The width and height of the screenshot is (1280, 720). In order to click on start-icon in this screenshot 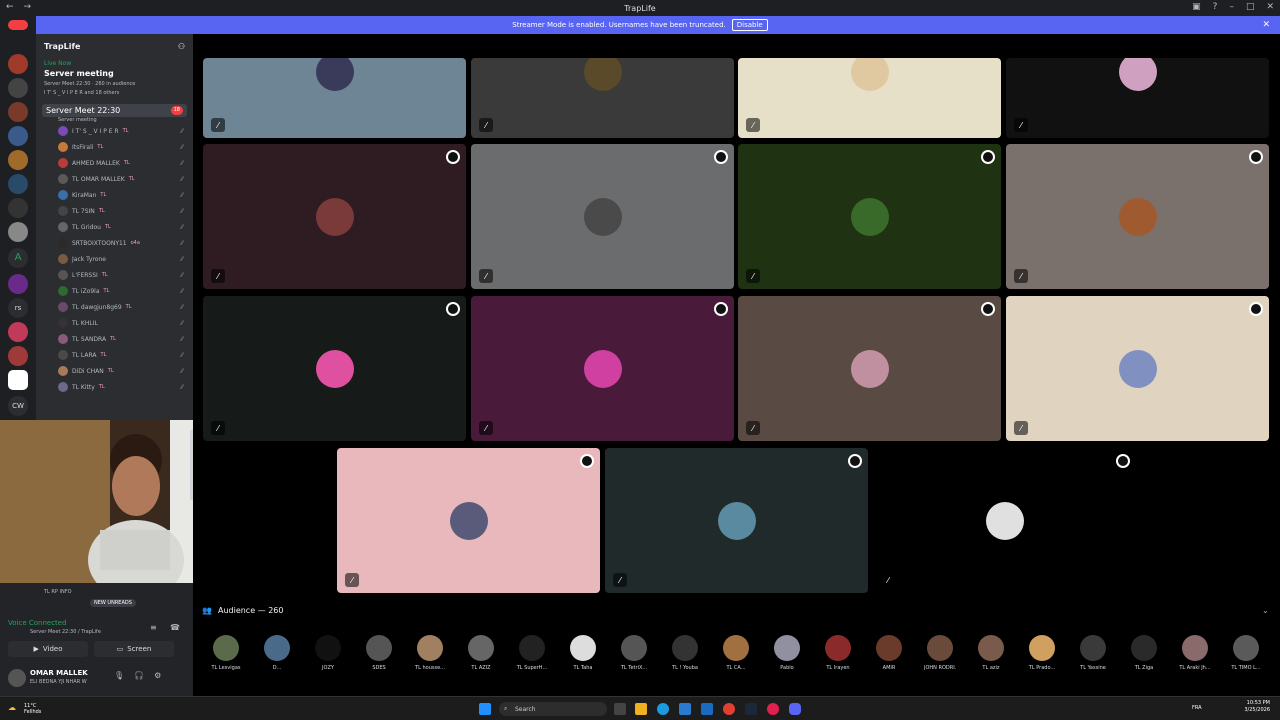, I will do `click(485, 709)`.